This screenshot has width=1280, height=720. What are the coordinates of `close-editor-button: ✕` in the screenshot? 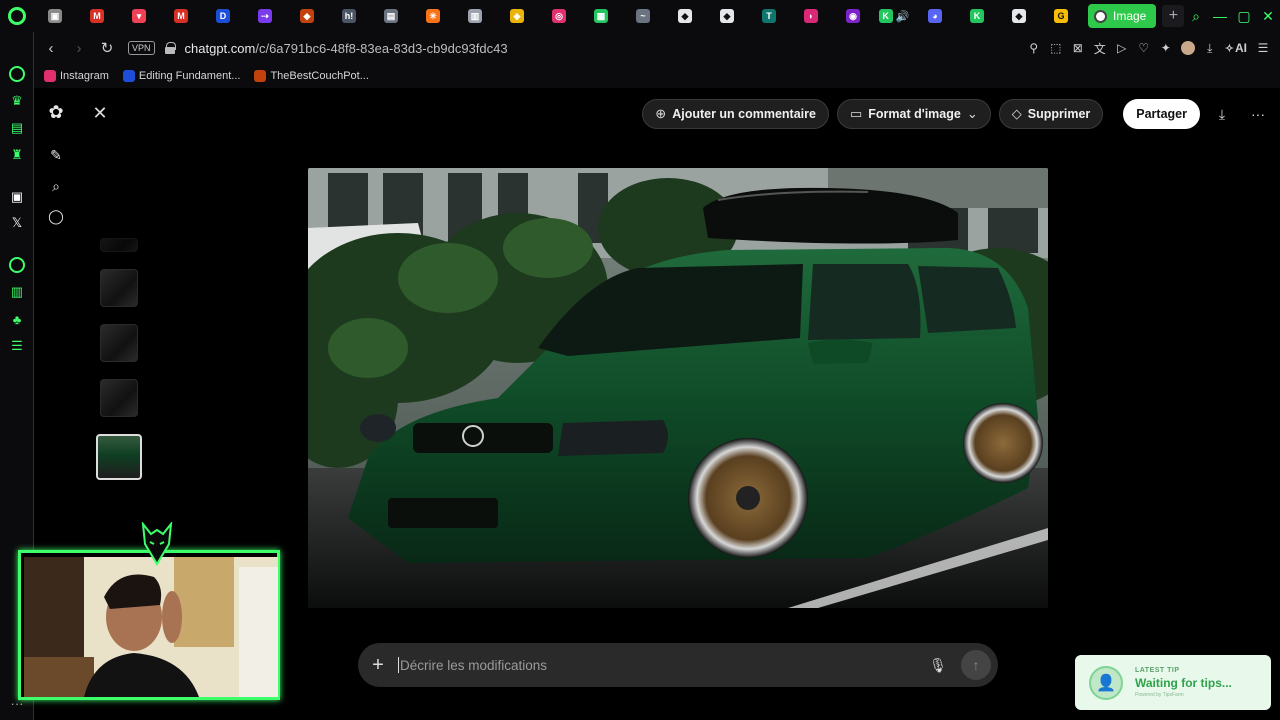 It's located at (100, 113).